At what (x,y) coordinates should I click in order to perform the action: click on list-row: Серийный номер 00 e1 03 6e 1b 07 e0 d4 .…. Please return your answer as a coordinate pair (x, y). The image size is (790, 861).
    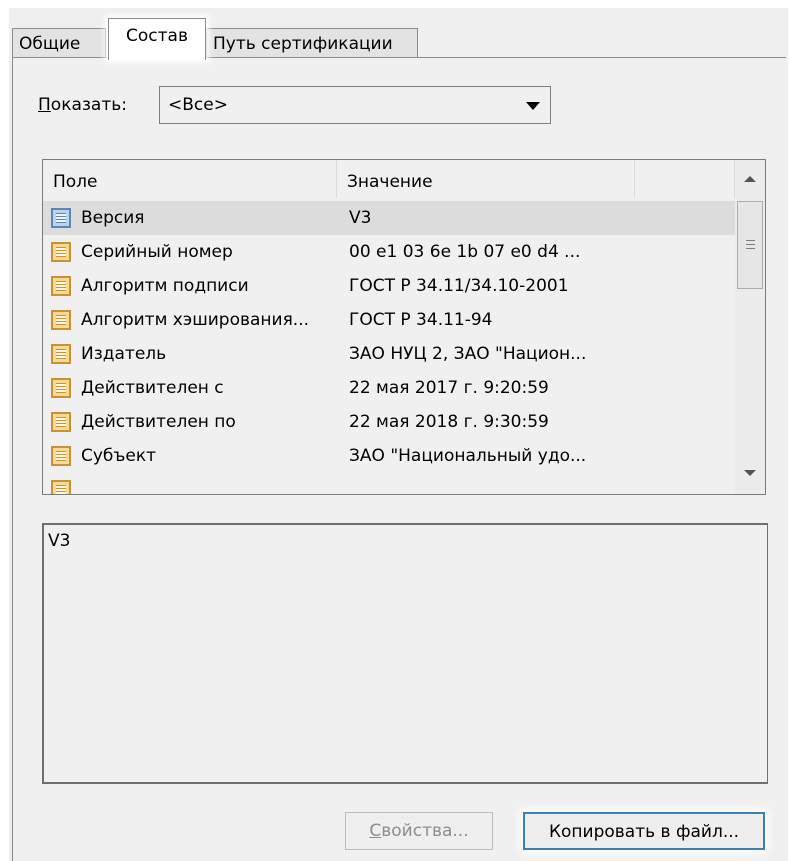
    Looking at the image, I should click on (389, 252).